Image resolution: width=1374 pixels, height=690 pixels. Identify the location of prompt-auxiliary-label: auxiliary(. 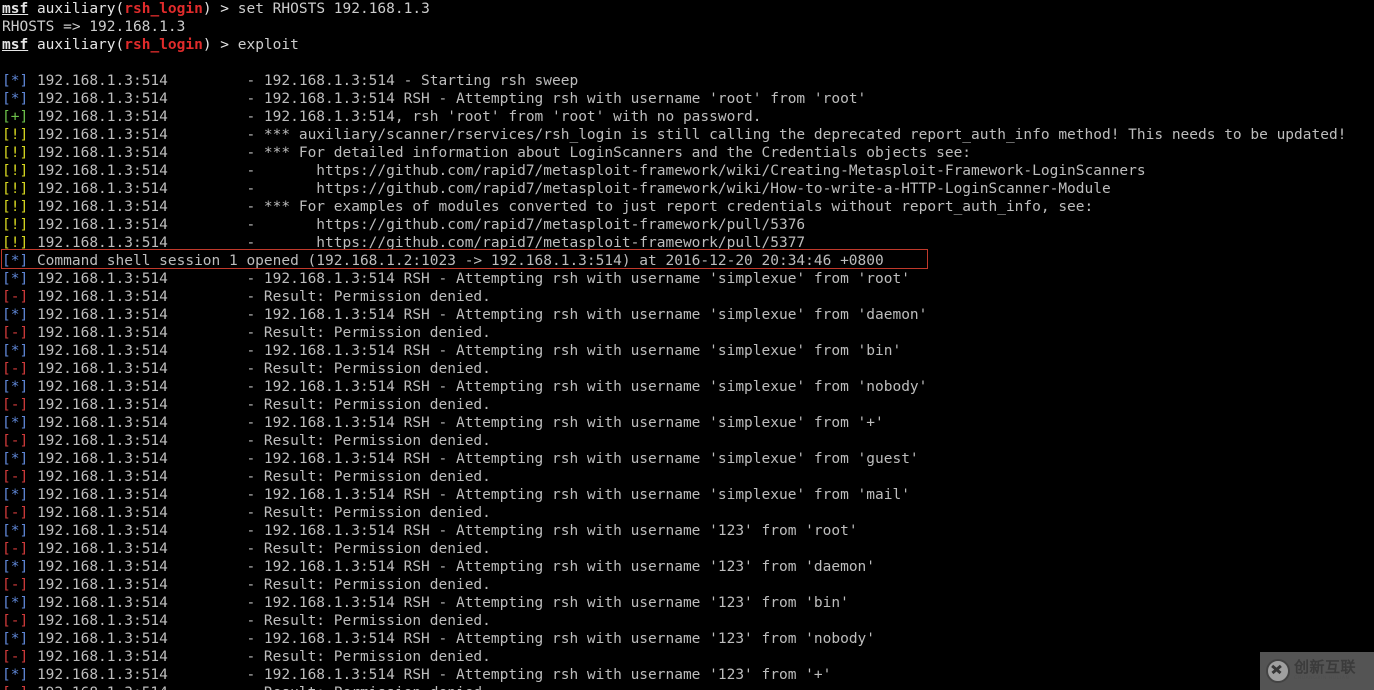
(80, 45).